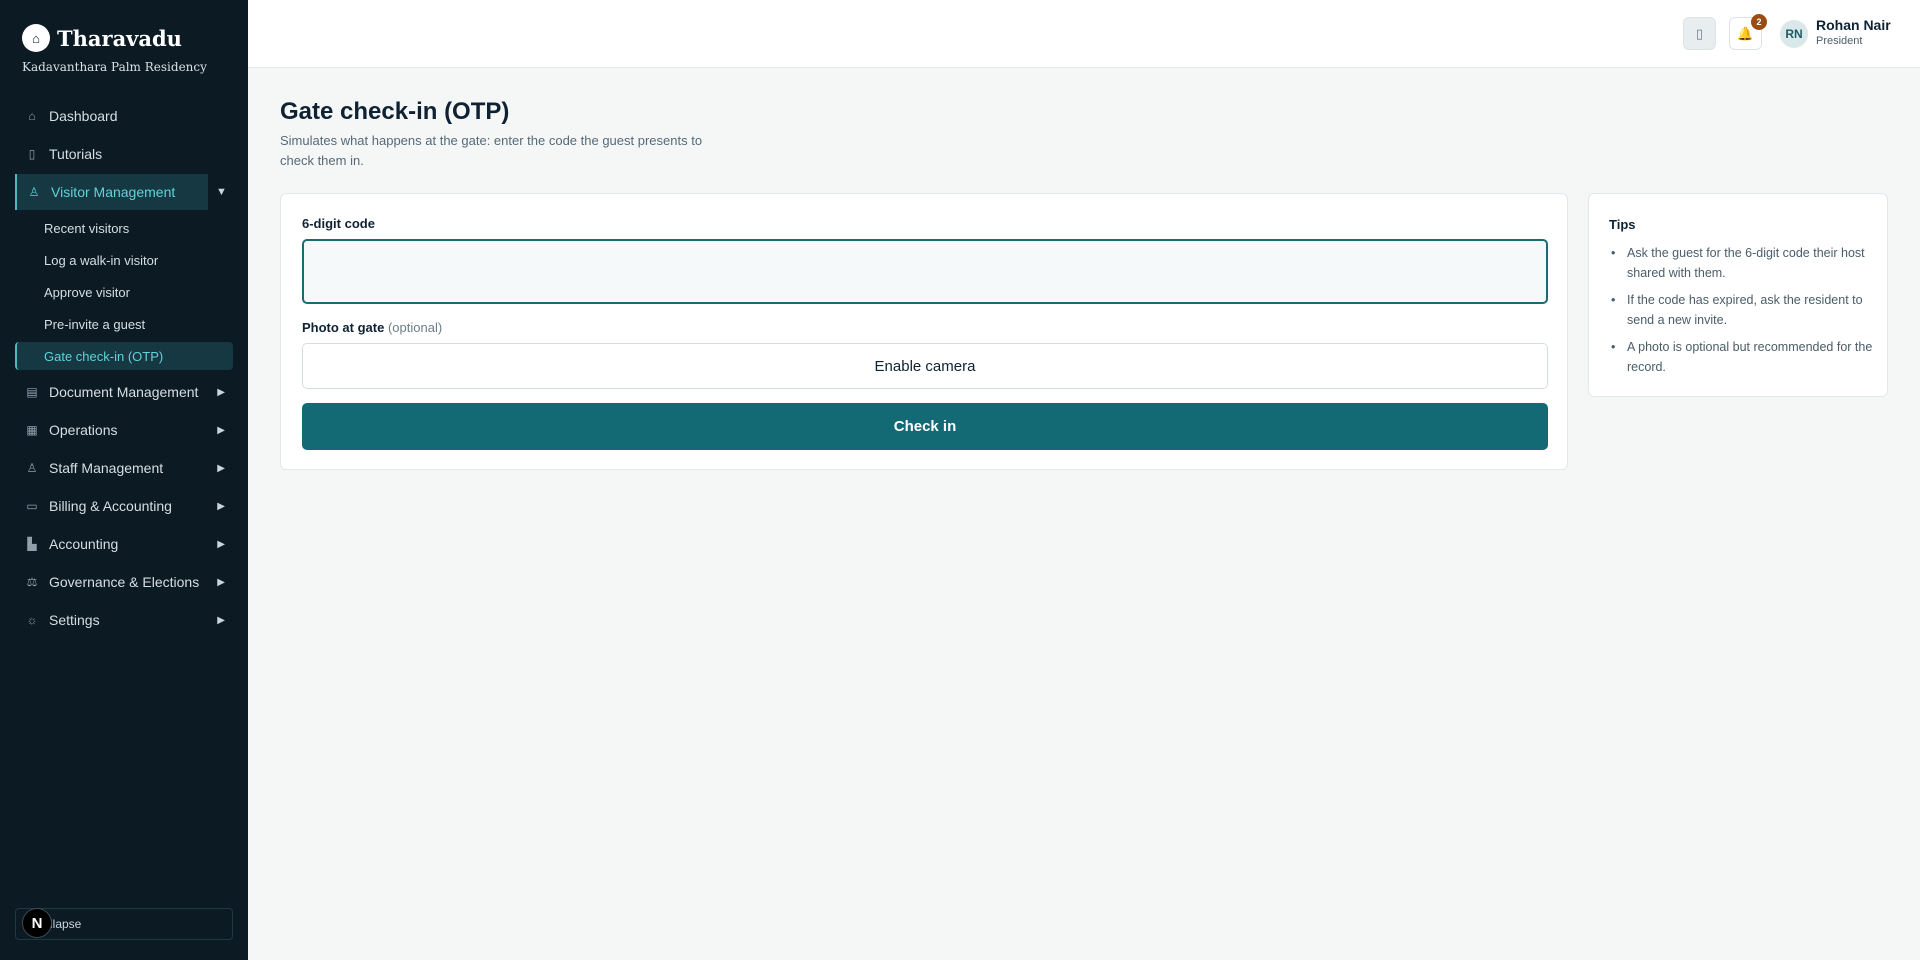  I want to click on document-icon: ▤, so click(32, 392).